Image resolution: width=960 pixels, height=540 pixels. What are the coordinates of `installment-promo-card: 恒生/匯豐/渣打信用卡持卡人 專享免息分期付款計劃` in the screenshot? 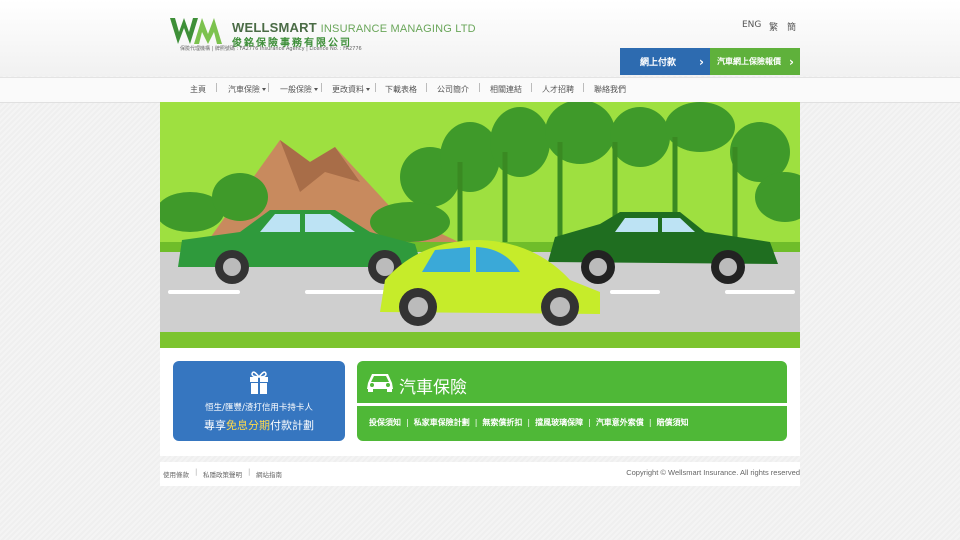 It's located at (259, 401).